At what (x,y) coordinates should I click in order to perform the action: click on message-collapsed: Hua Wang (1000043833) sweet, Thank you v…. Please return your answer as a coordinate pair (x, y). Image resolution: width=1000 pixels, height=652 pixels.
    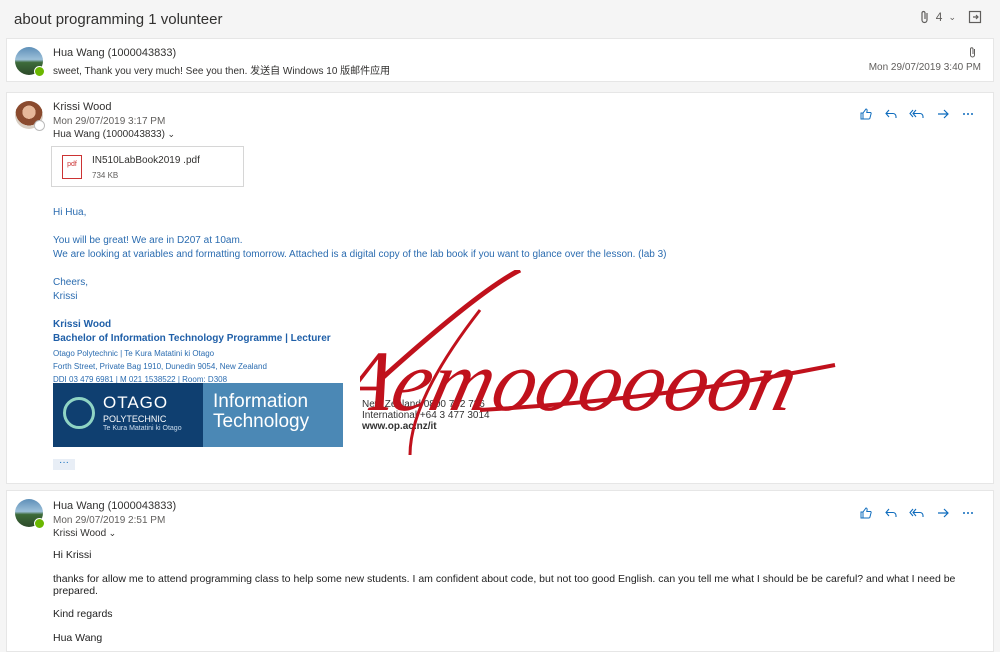
    Looking at the image, I should click on (500, 60).